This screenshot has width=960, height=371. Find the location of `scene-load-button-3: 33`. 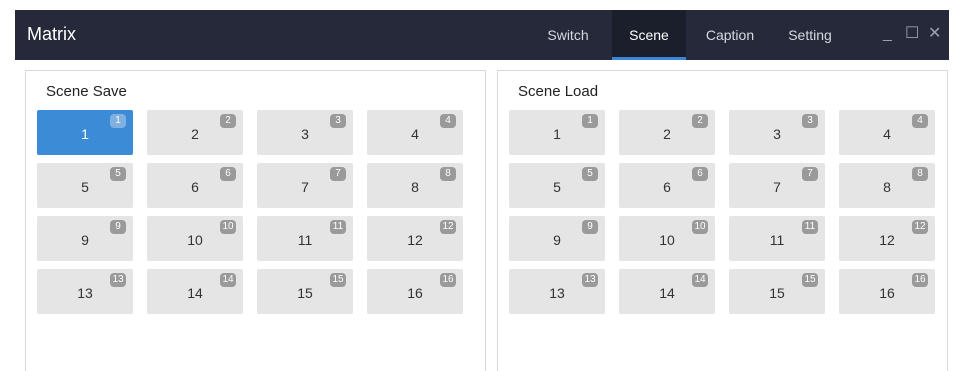

scene-load-button-3: 33 is located at coordinates (777, 132).